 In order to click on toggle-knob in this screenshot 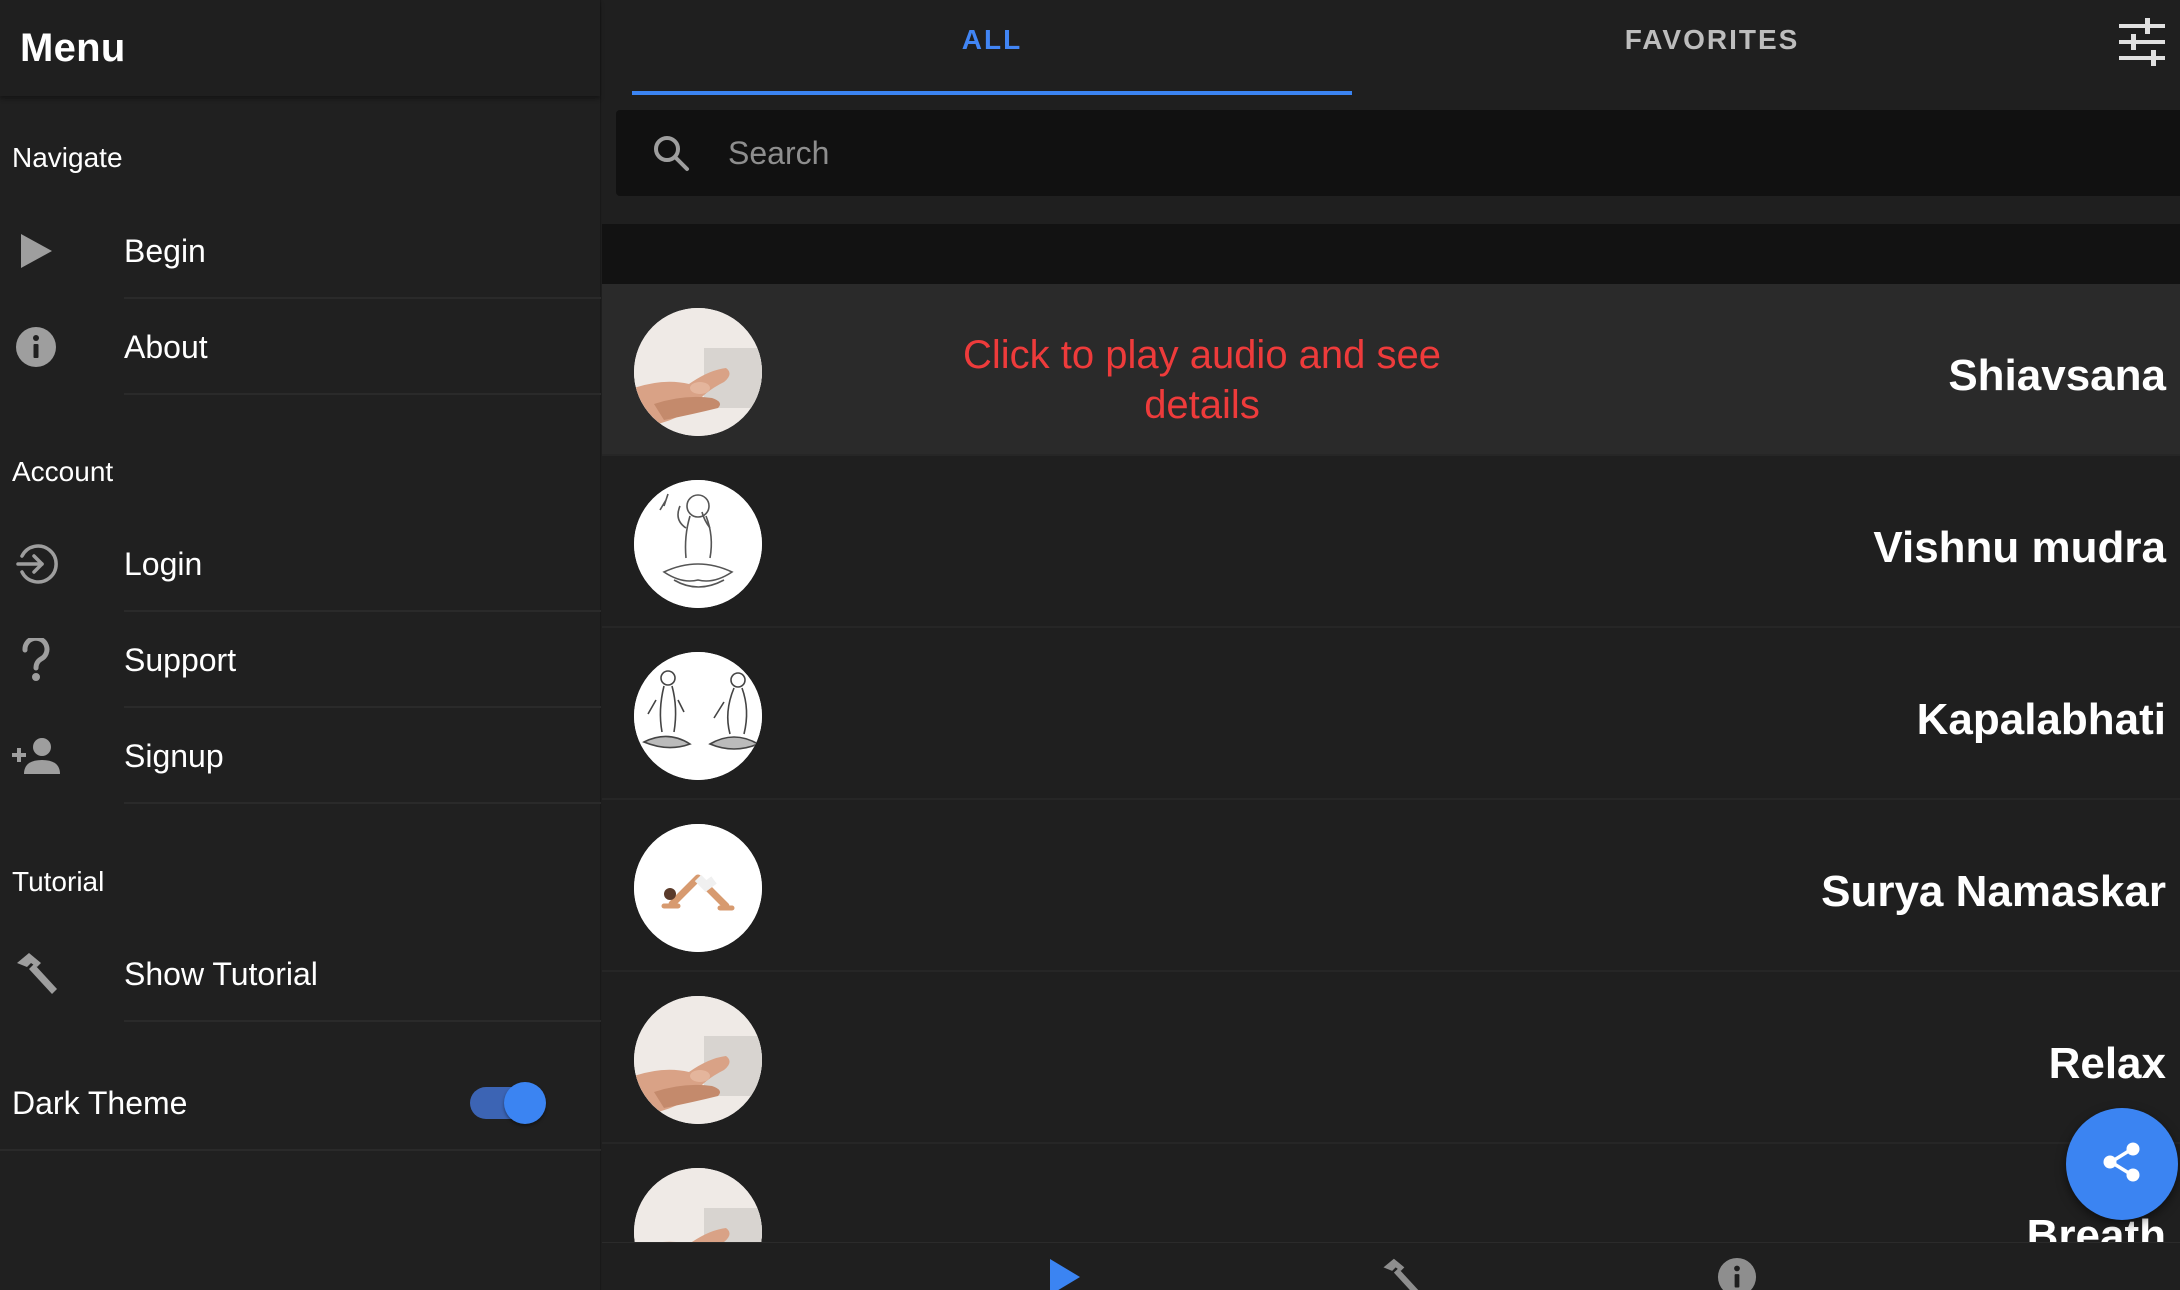, I will do `click(525, 1103)`.